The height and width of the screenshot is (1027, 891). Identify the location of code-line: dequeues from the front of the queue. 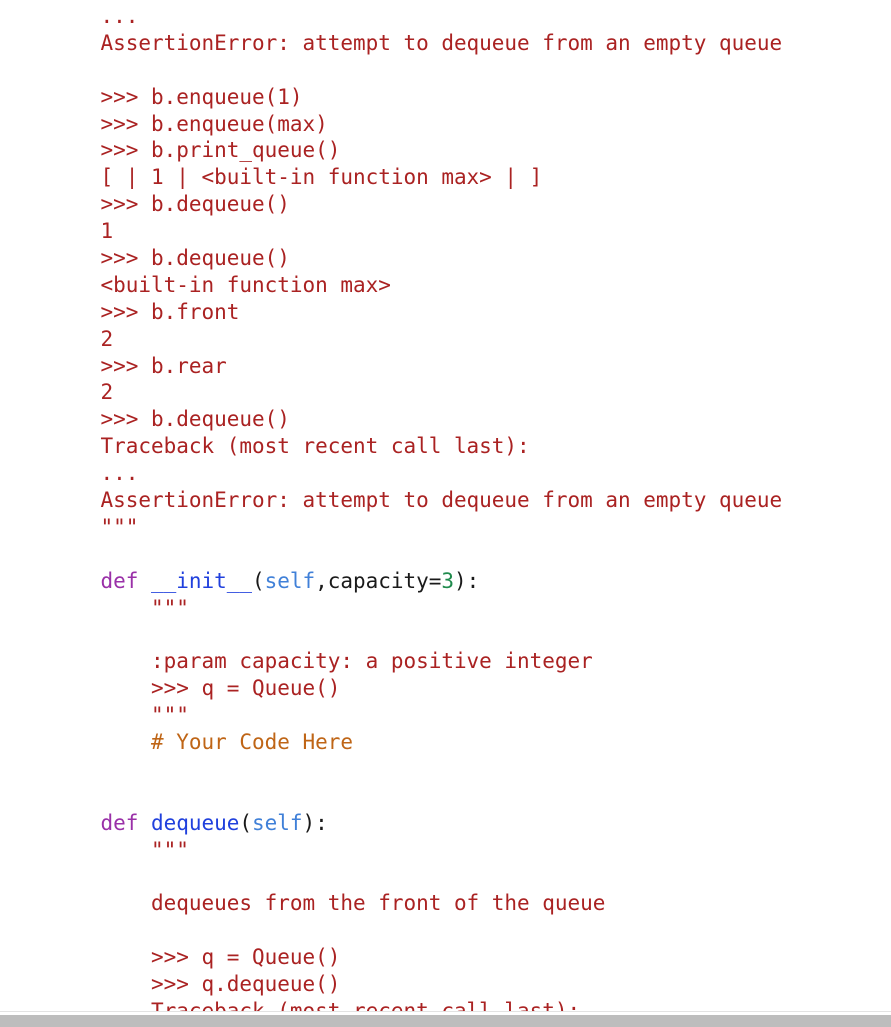
(470, 903).